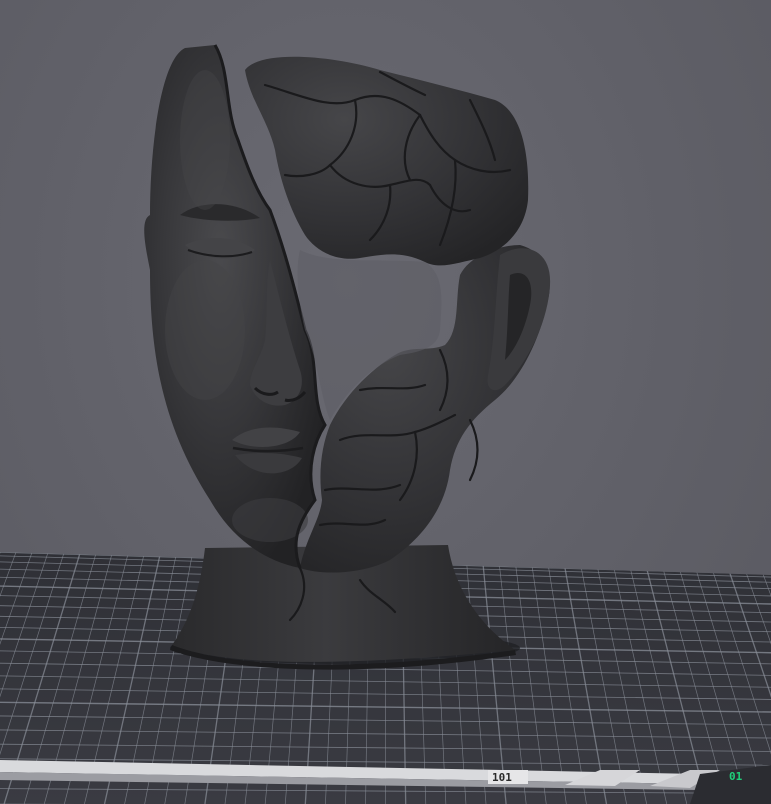 Image resolution: width=771 pixels, height=804 pixels. I want to click on corner-label: 01, so click(736, 776).